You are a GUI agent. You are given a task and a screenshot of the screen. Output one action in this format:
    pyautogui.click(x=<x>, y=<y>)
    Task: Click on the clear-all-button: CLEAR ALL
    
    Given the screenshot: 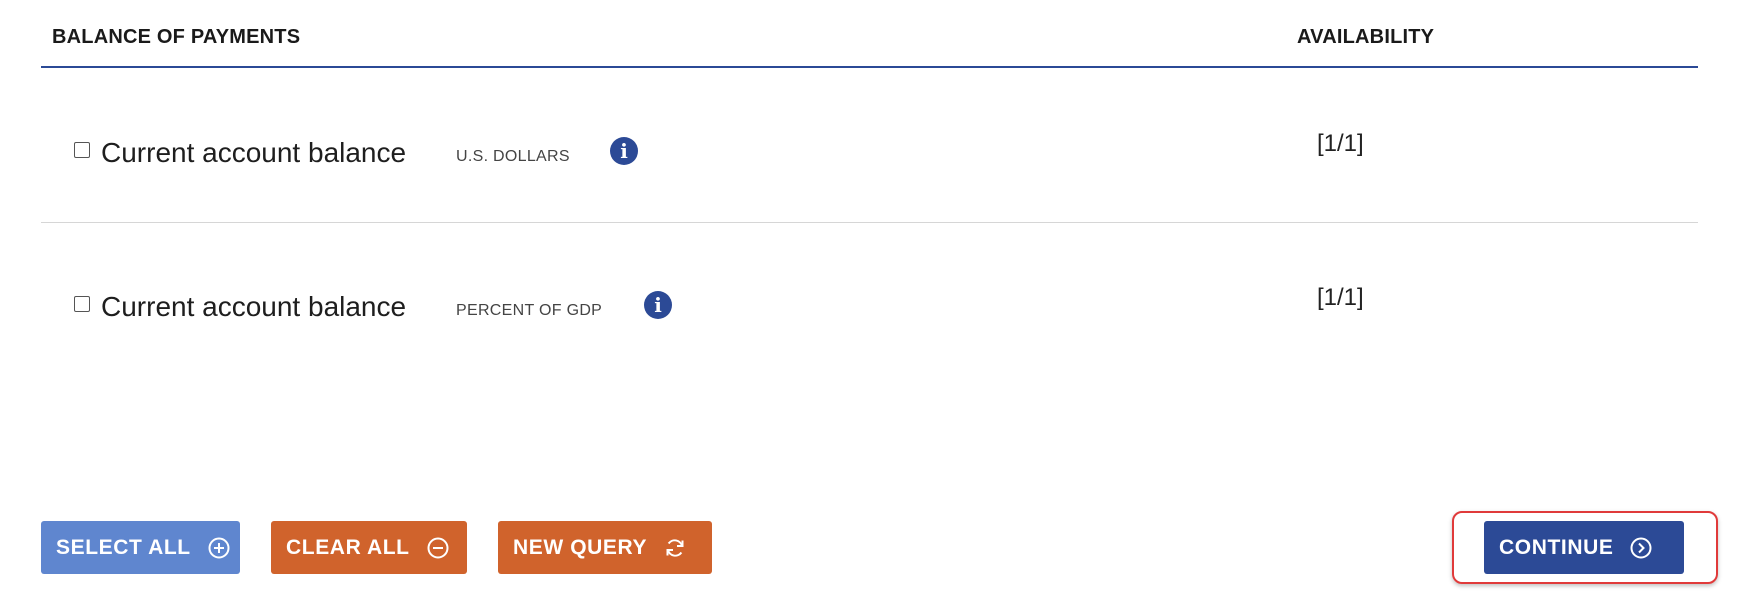 What is the action you would take?
    pyautogui.click(x=369, y=547)
    